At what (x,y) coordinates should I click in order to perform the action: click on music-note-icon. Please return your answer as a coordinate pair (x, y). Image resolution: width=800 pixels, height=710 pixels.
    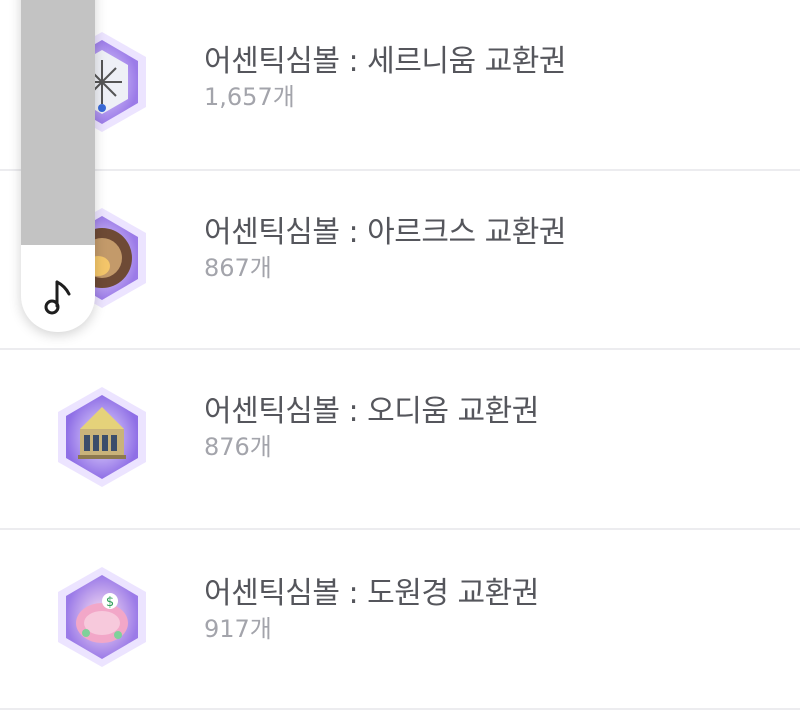
    Looking at the image, I should click on (59, 297).